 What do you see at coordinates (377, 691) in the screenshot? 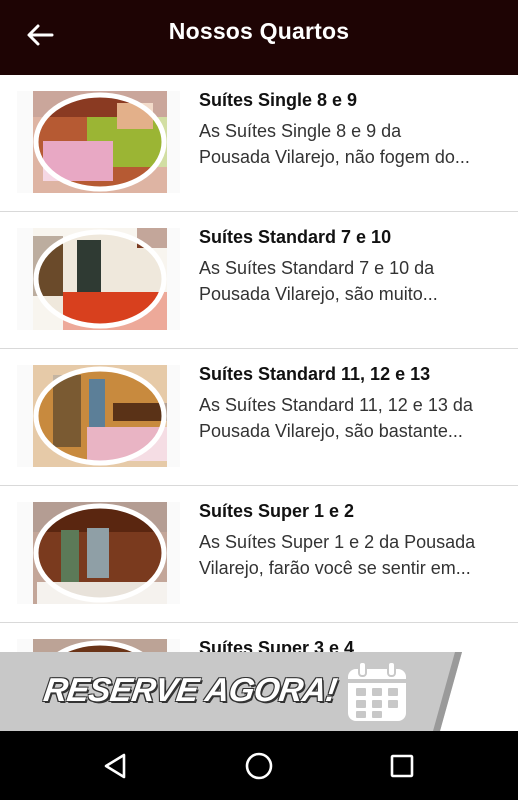
I see `calendar-icon` at bounding box center [377, 691].